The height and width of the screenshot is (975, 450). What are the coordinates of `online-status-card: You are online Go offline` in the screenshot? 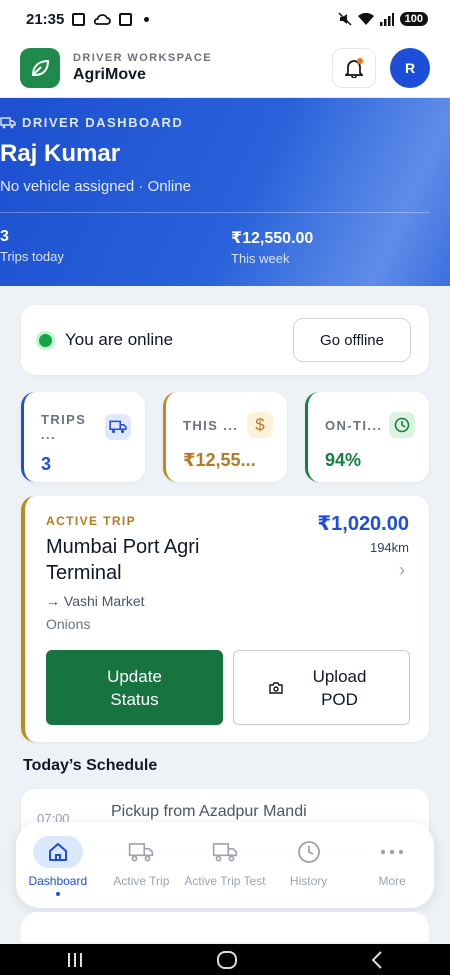 It's located at (225, 340).